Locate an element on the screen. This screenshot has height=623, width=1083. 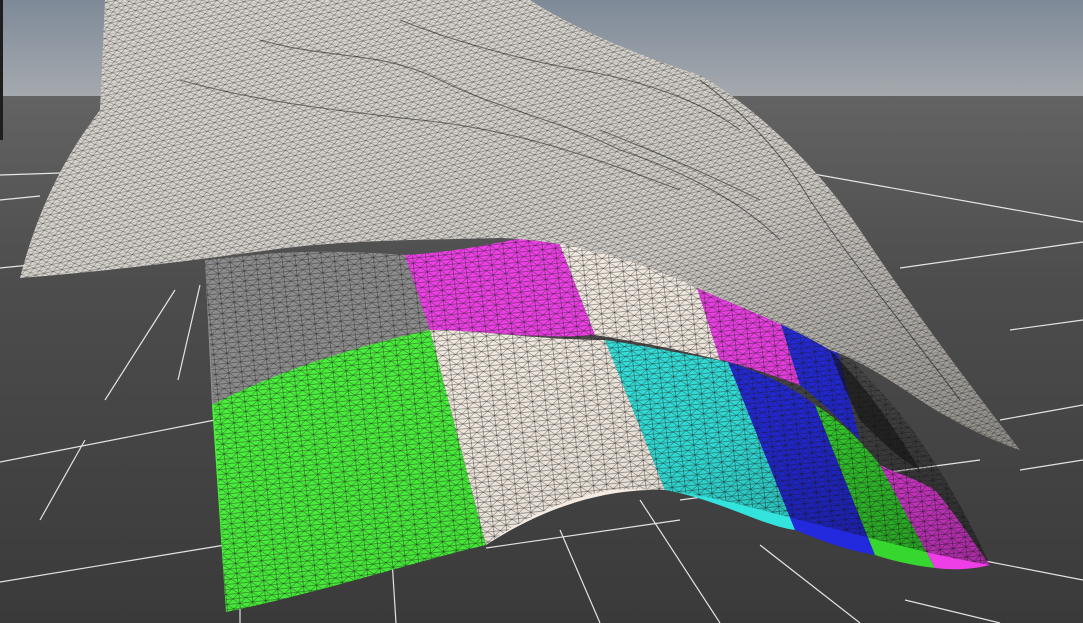
left-edge-panel-tab is located at coordinates (1, 70).